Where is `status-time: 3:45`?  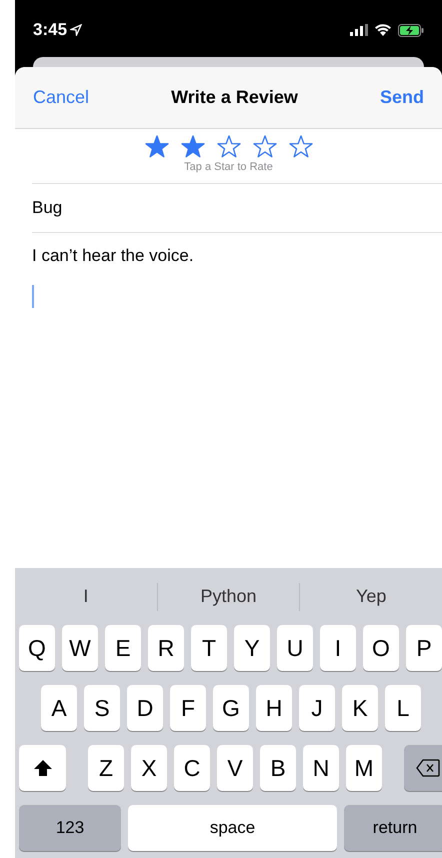
status-time: 3:45 is located at coordinates (50, 30).